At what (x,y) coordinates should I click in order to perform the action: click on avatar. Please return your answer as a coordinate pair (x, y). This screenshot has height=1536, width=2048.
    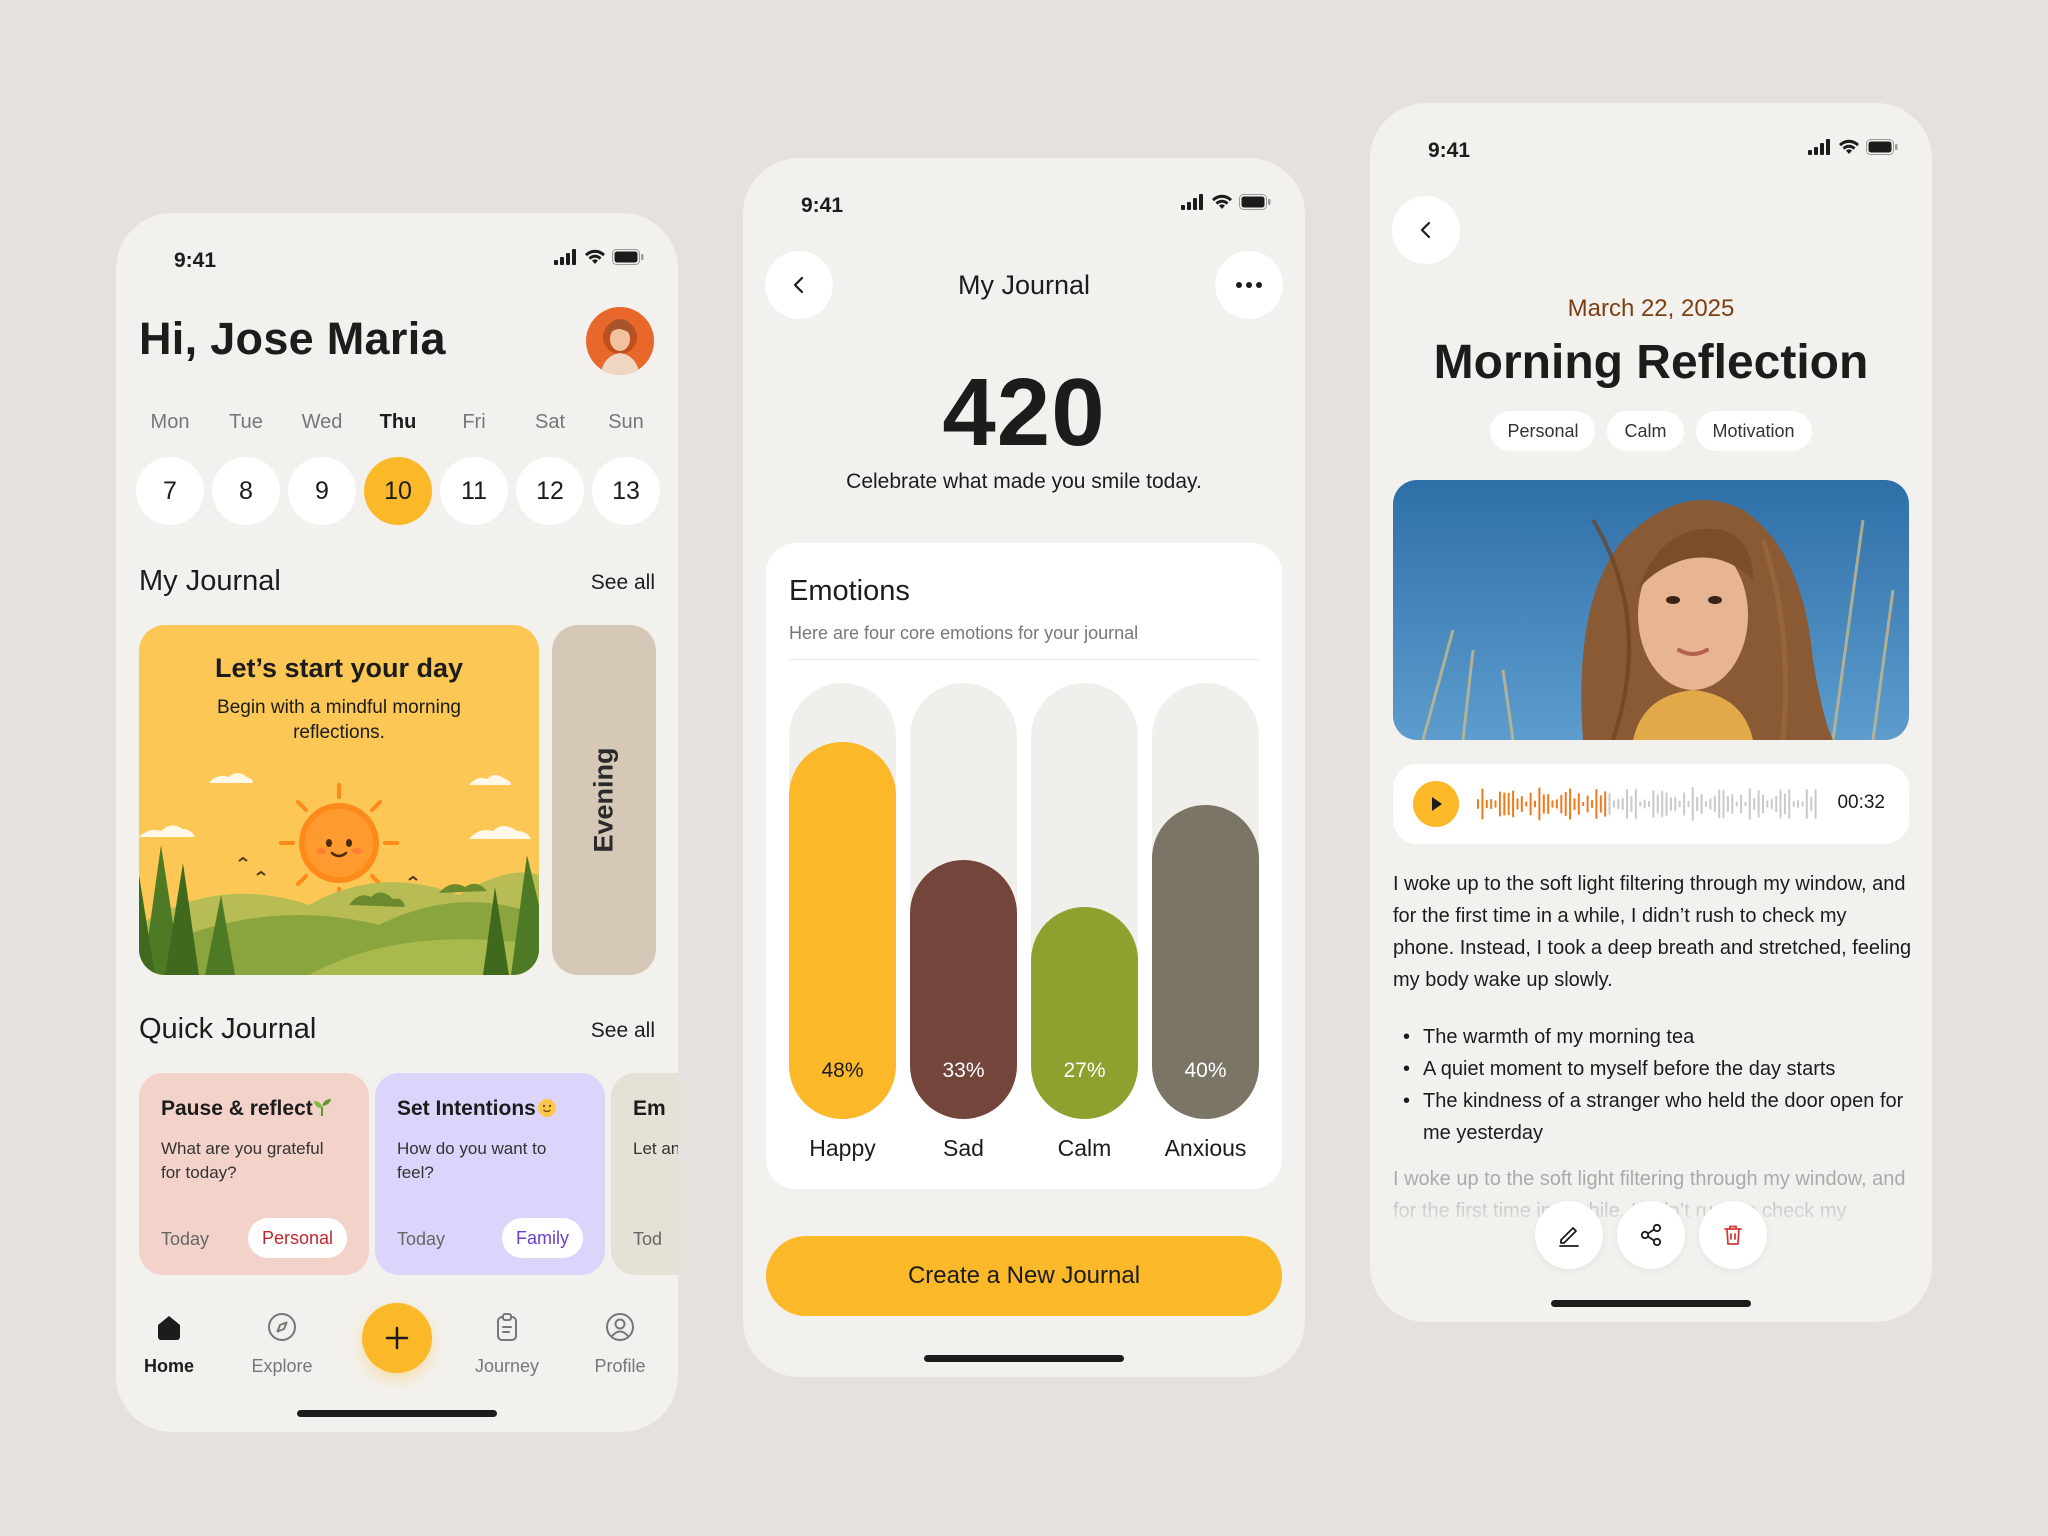
    Looking at the image, I should click on (620, 341).